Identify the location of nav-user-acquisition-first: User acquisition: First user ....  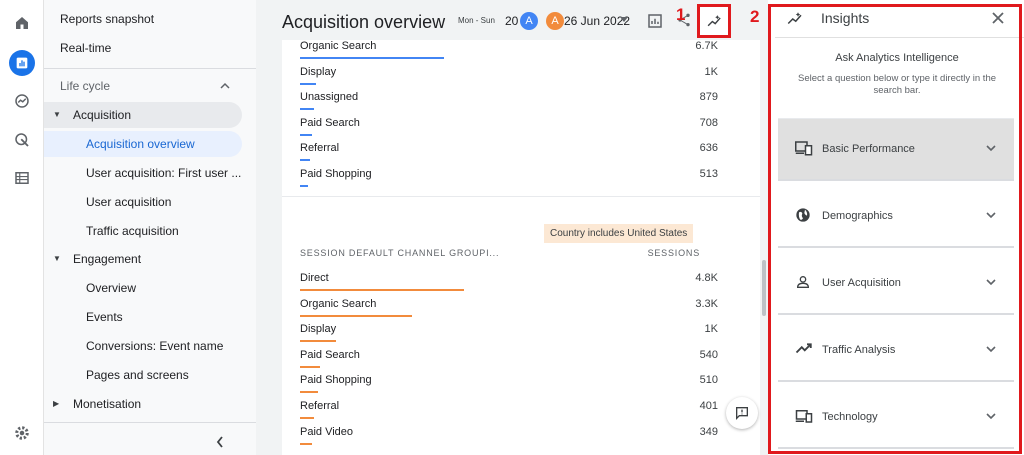
(163, 173).